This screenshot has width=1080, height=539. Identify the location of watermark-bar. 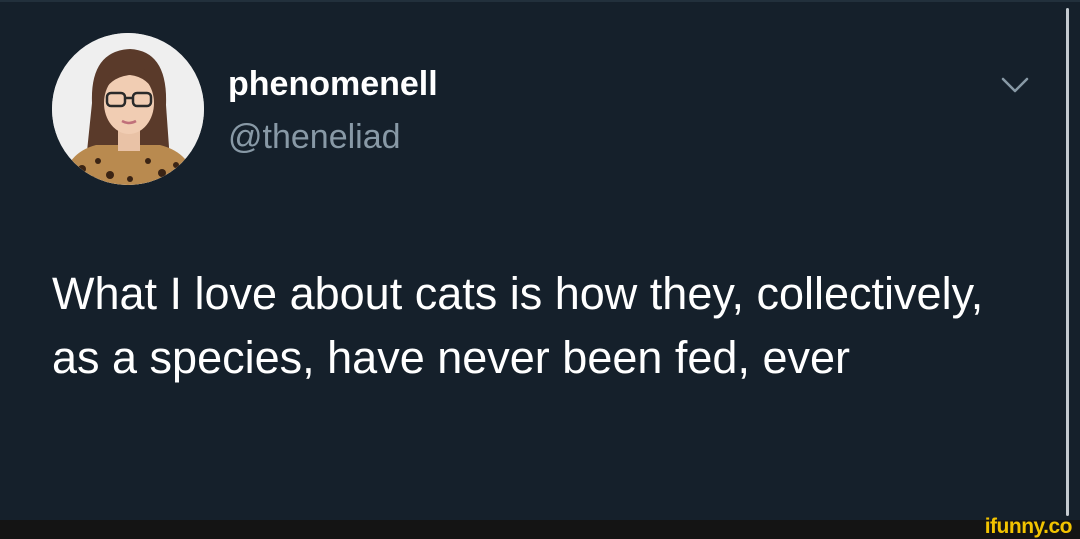
(540, 529).